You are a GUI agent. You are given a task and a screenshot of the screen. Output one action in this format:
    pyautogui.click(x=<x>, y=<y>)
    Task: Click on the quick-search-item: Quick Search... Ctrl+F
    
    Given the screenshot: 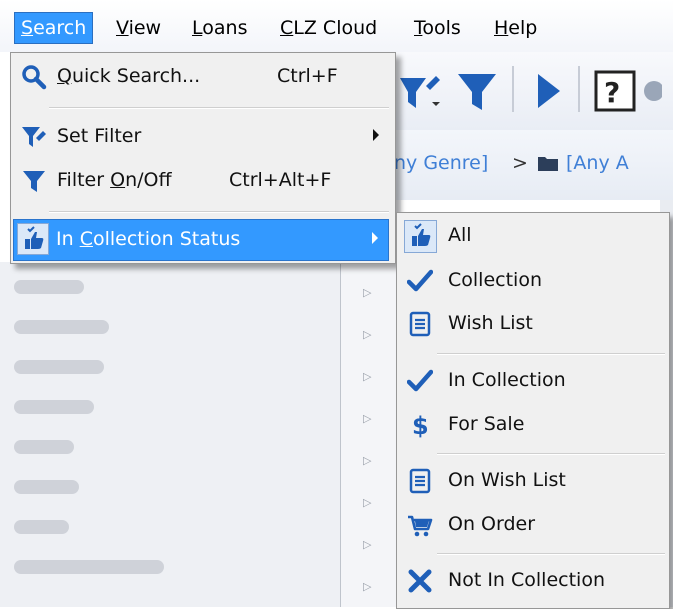 What is the action you would take?
    pyautogui.click(x=202, y=77)
    